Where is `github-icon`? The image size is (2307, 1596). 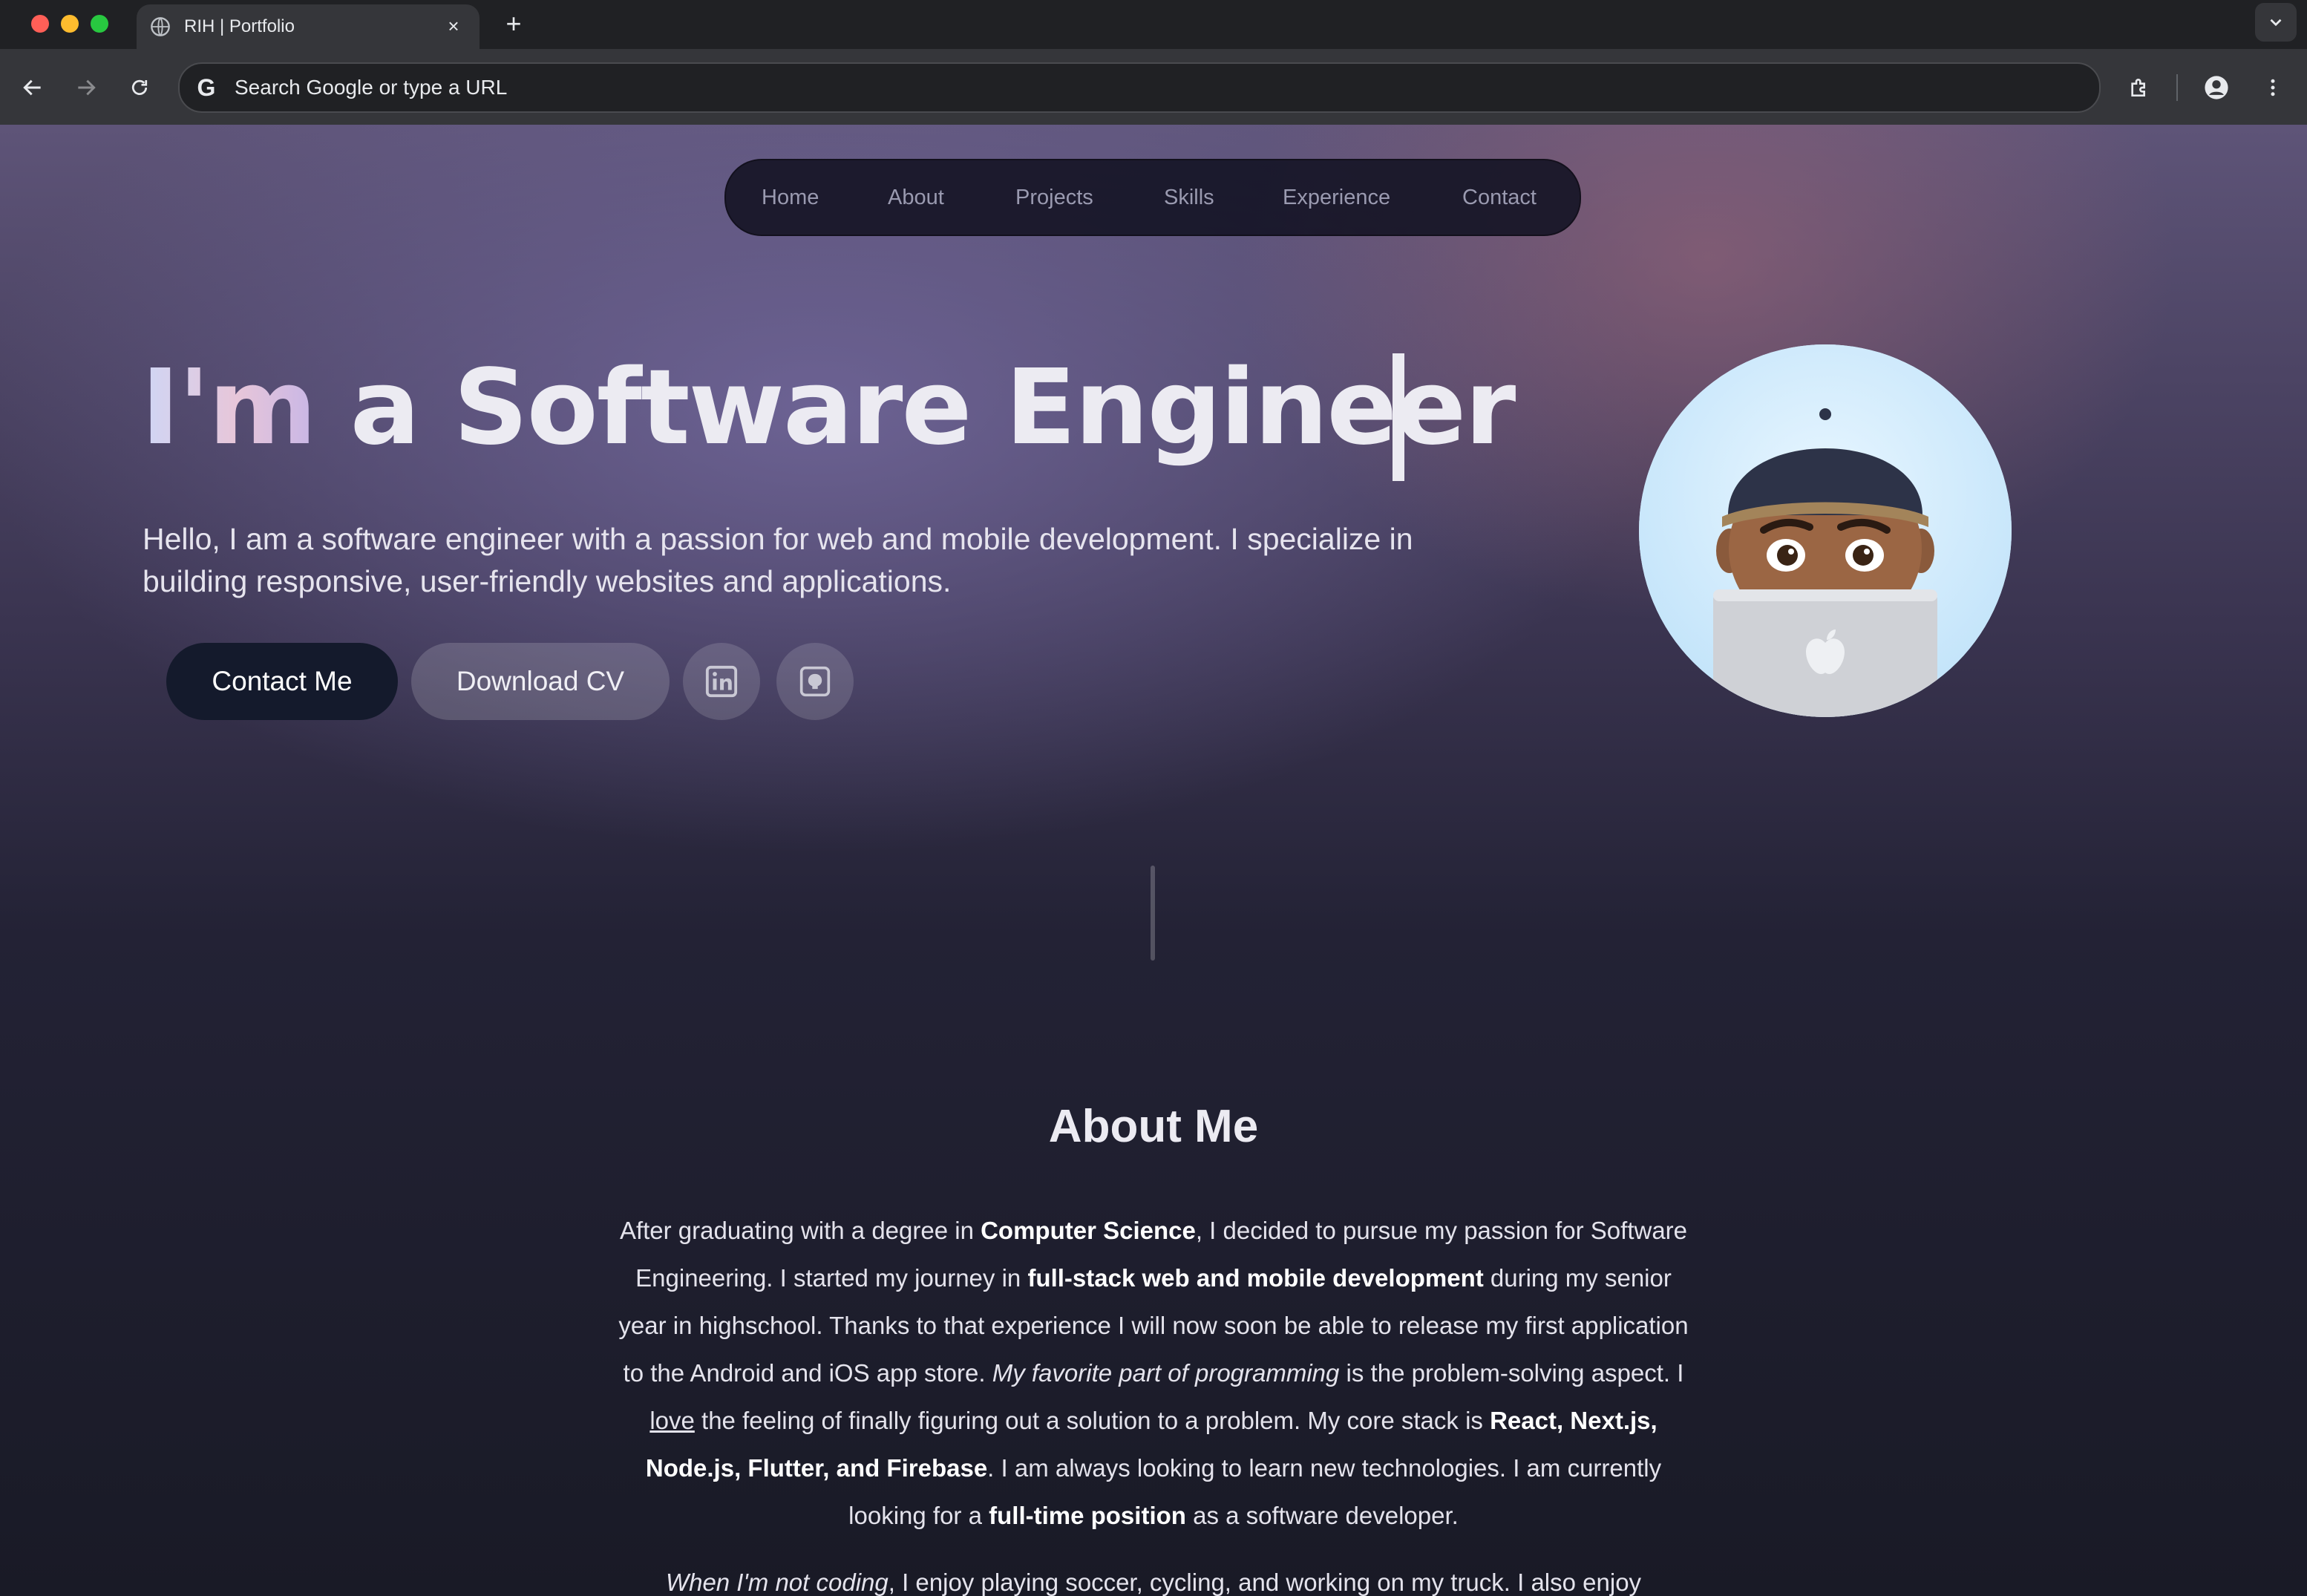
github-icon is located at coordinates (815, 681).